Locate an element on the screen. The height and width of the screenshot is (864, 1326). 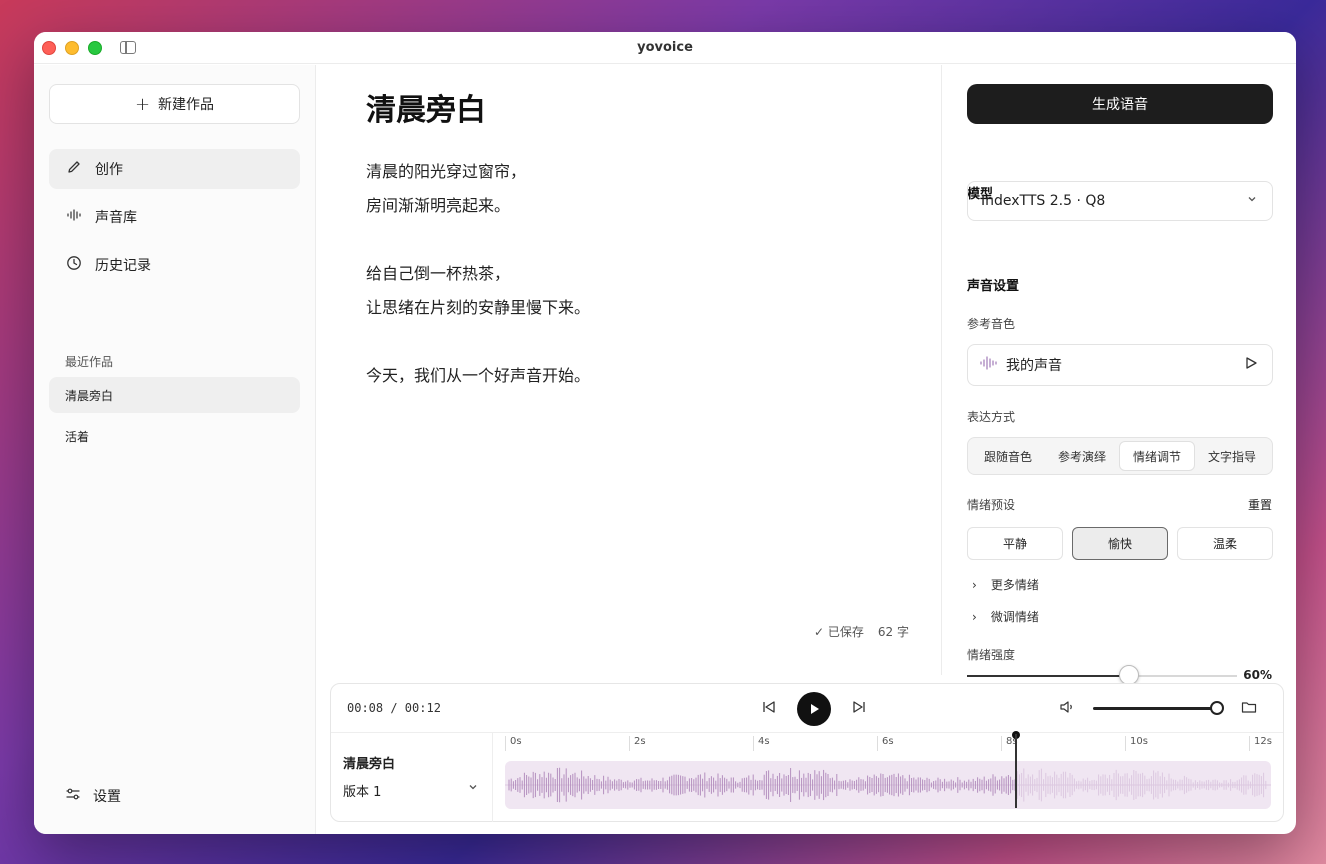
total-time: / 00:12 is located at coordinates (415, 708).